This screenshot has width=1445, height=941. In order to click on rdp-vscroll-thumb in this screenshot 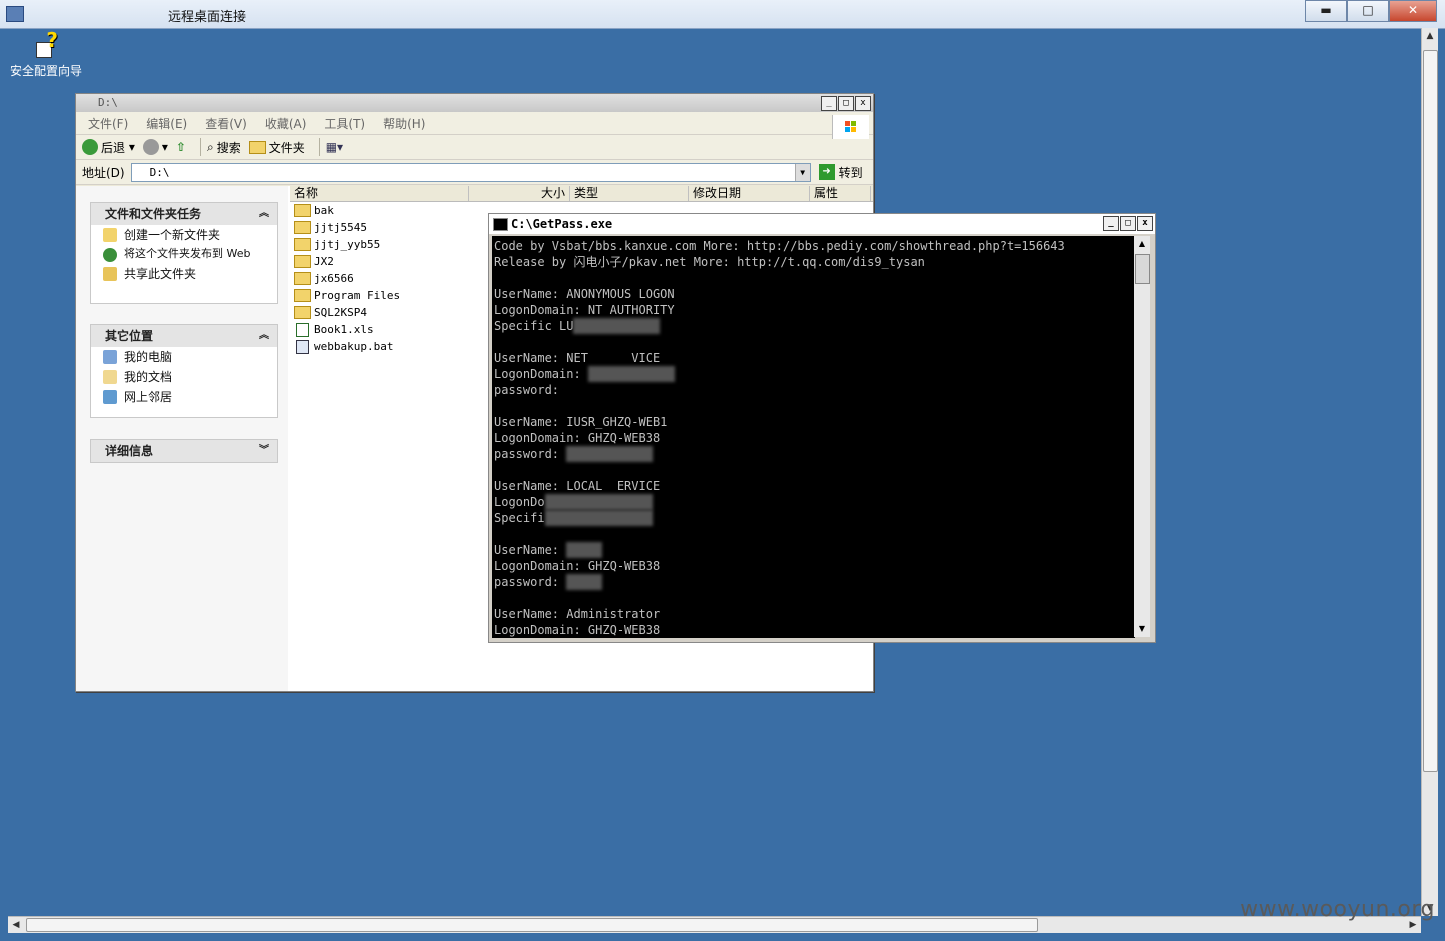, I will do `click(1430, 411)`.